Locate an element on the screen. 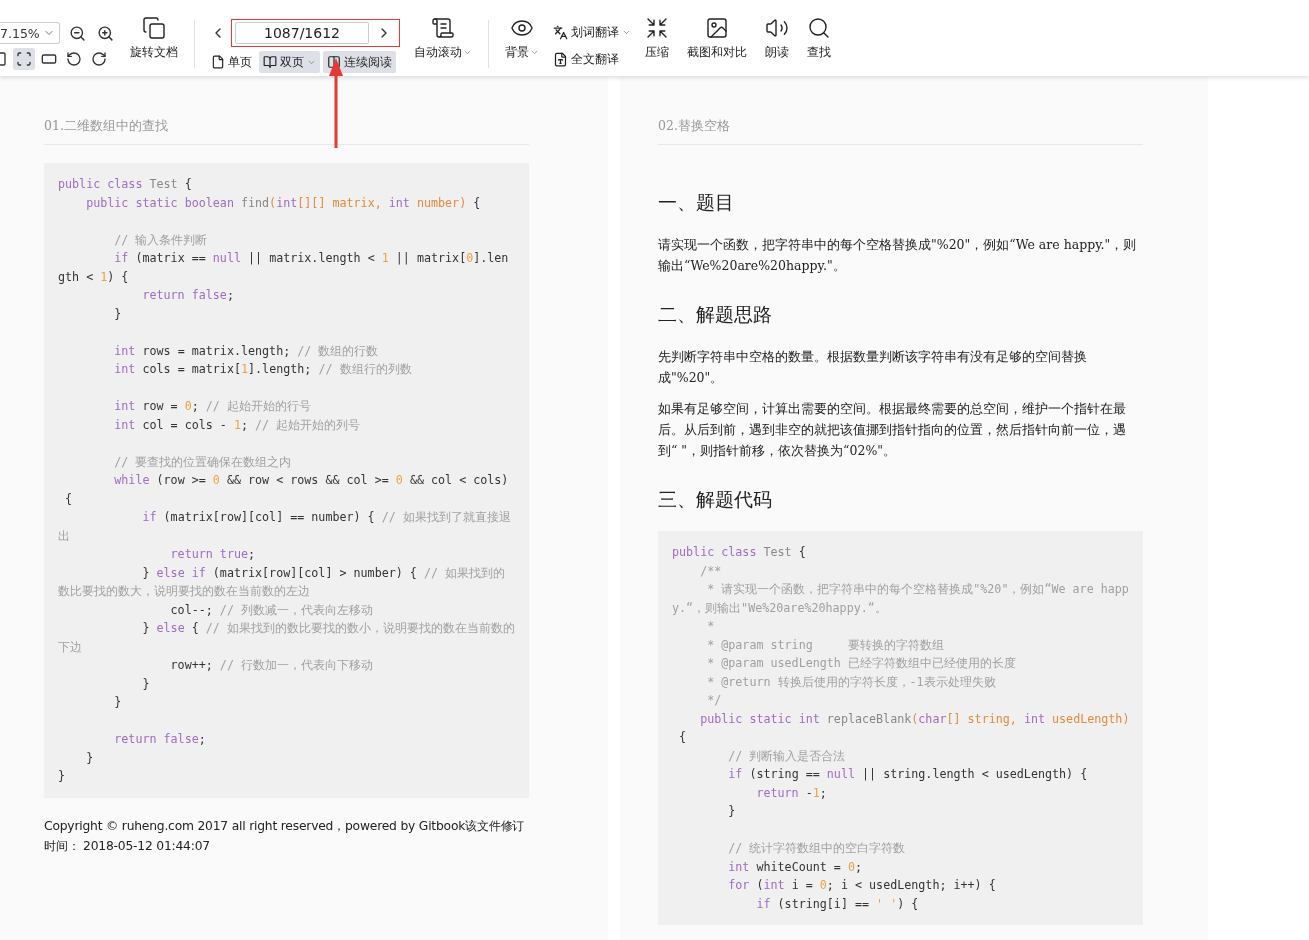 This screenshot has height=940, width=1309. code-line: return true; is located at coordinates (213, 554).